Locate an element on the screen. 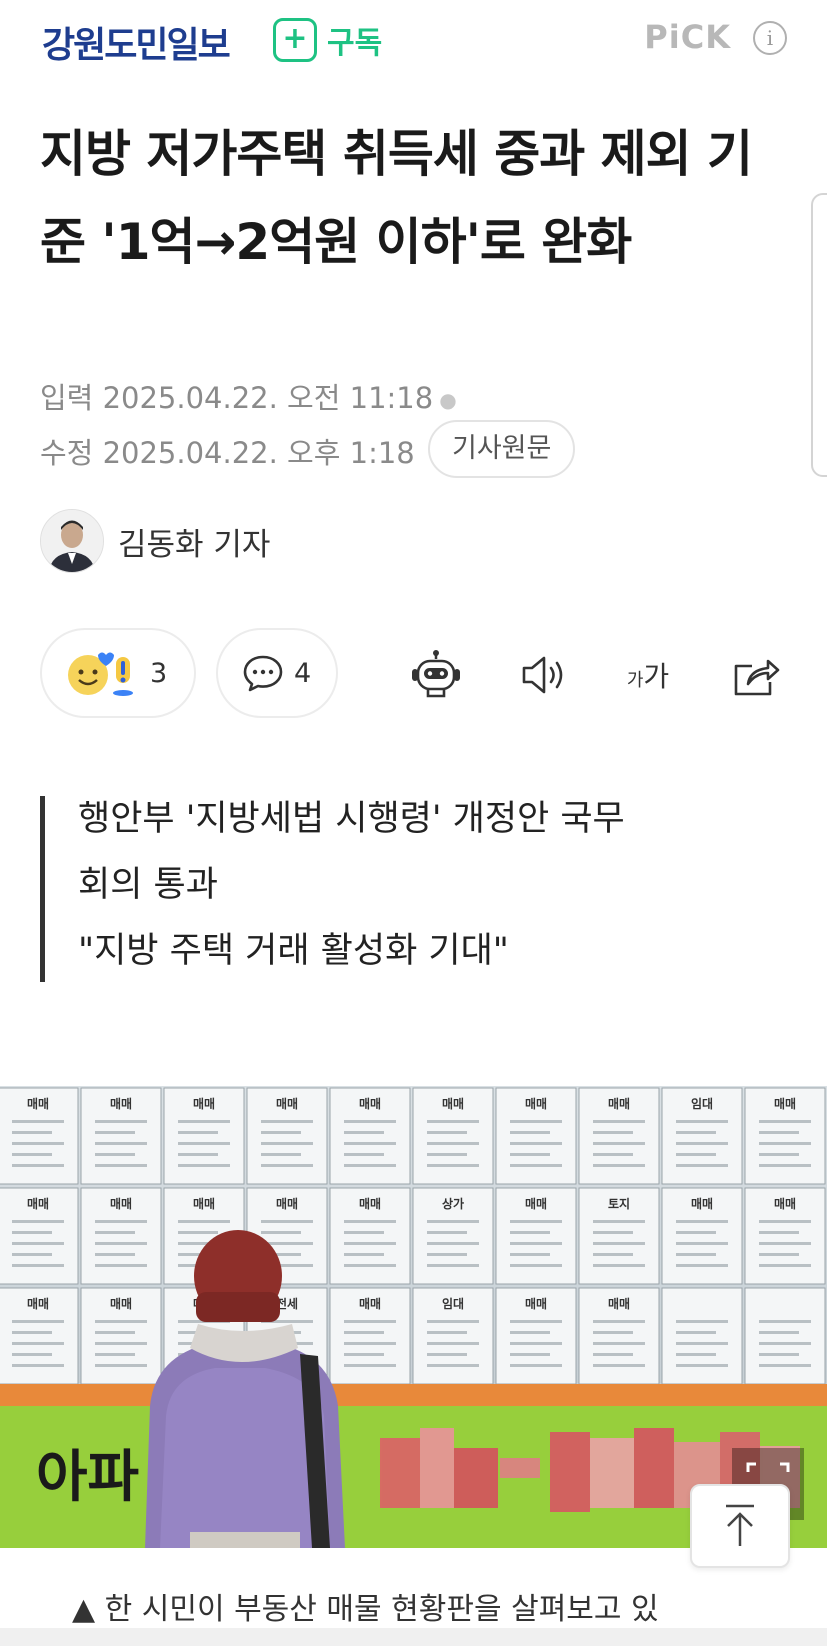  reporter-name: 김동화 기자 is located at coordinates (194, 541).